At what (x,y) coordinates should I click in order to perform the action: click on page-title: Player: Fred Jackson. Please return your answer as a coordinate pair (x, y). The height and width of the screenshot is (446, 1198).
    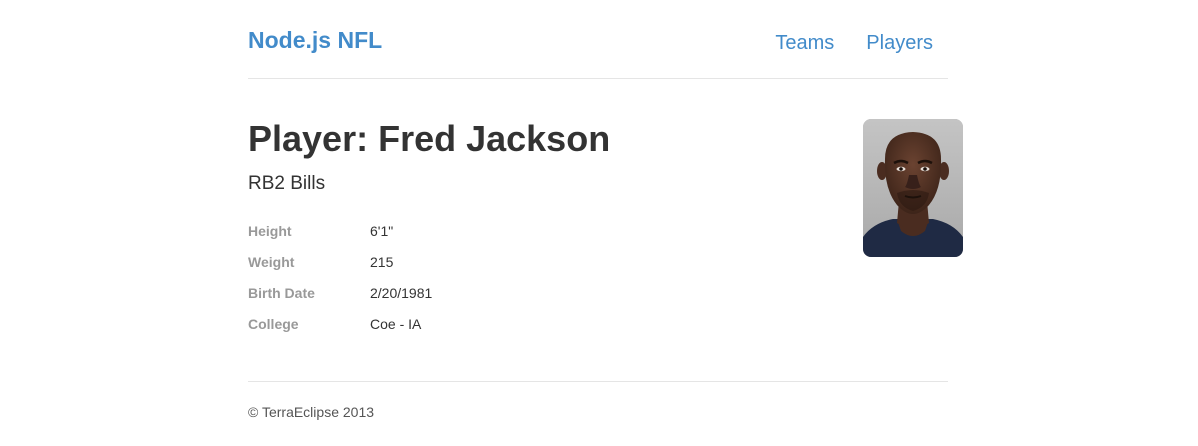
    Looking at the image, I should click on (429, 138).